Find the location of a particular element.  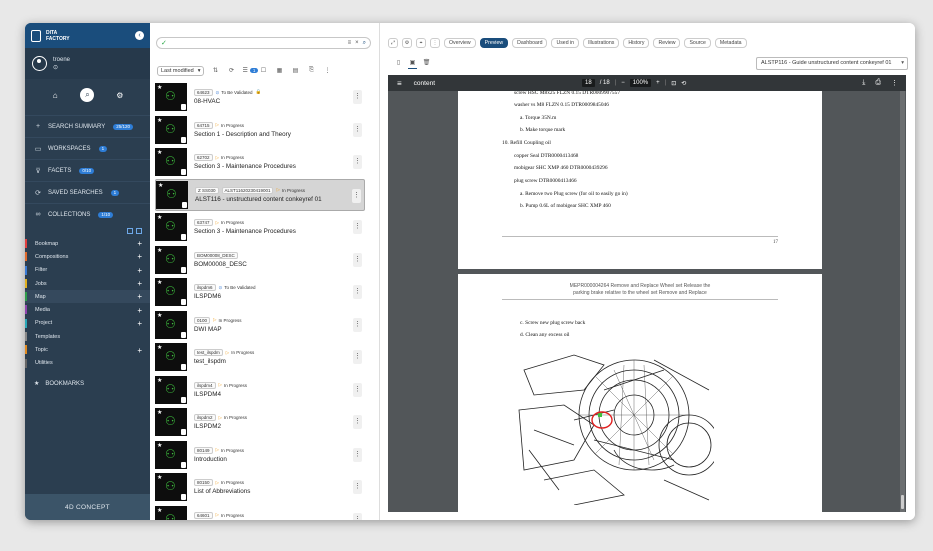

download-icon: ⤓ is located at coordinates (863, 83).